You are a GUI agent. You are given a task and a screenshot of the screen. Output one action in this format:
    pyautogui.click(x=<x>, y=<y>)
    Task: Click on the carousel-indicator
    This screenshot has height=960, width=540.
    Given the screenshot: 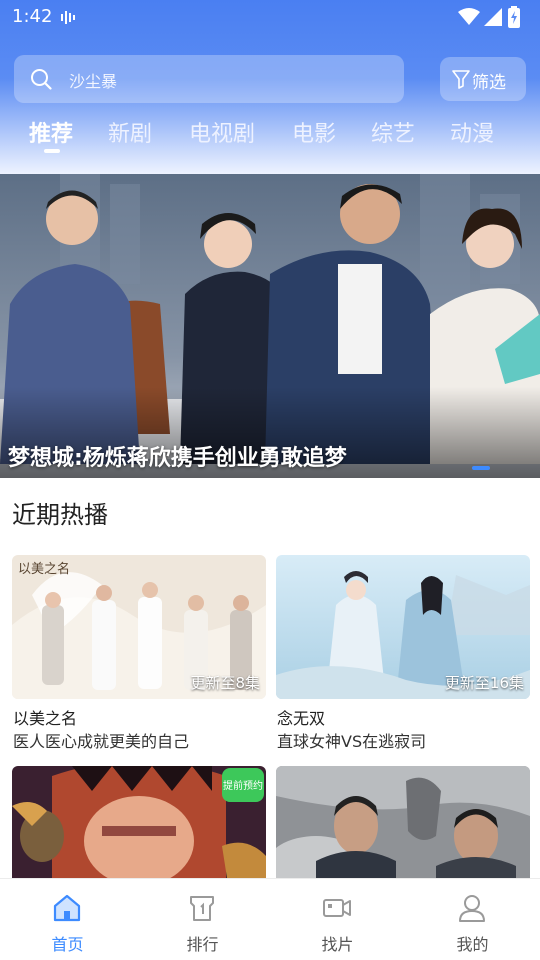 What is the action you would take?
    pyautogui.click(x=481, y=468)
    